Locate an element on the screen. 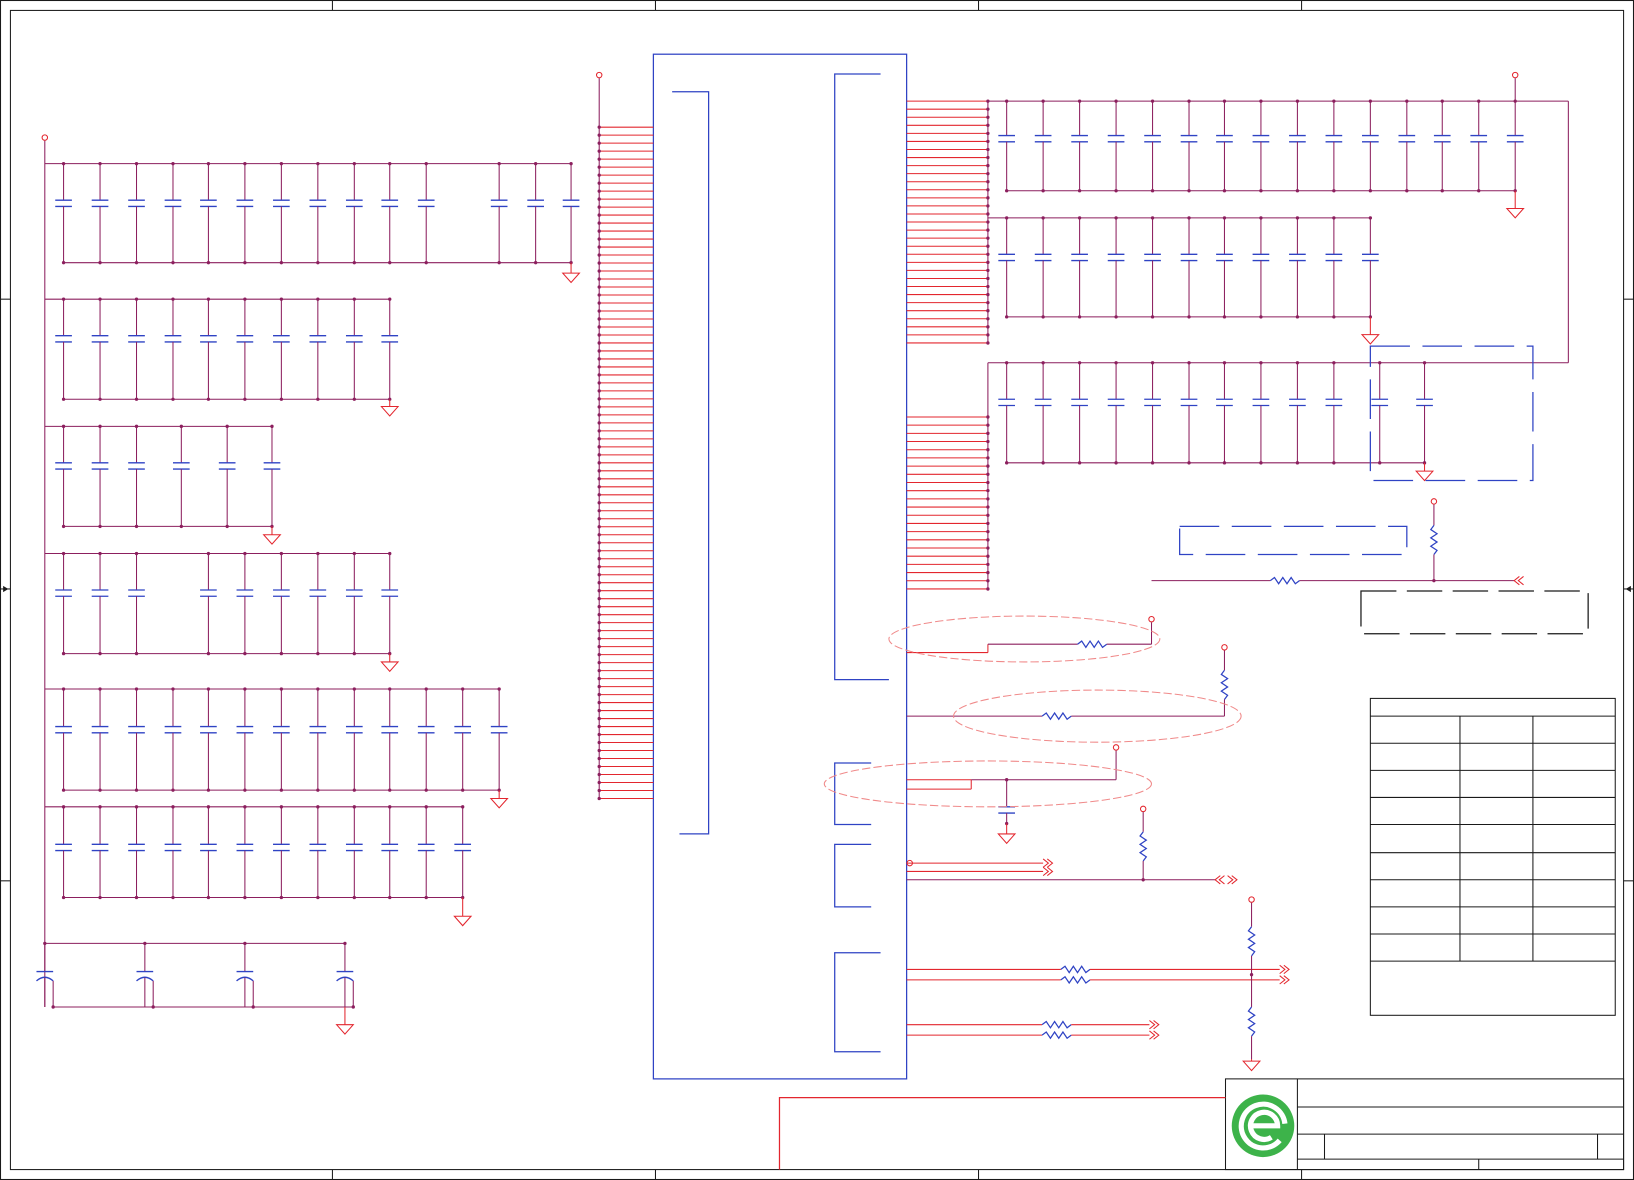 The width and height of the screenshot is (1634, 1180). sheet-arrow is located at coordinates (6, 589).